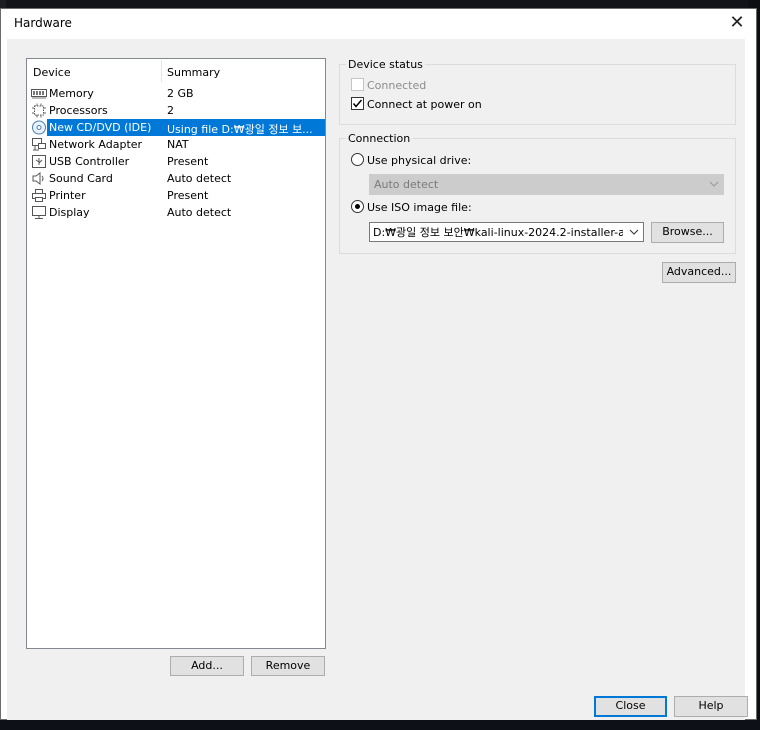 The image size is (760, 730). I want to click on device-name: Network Adapter, so click(96, 144).